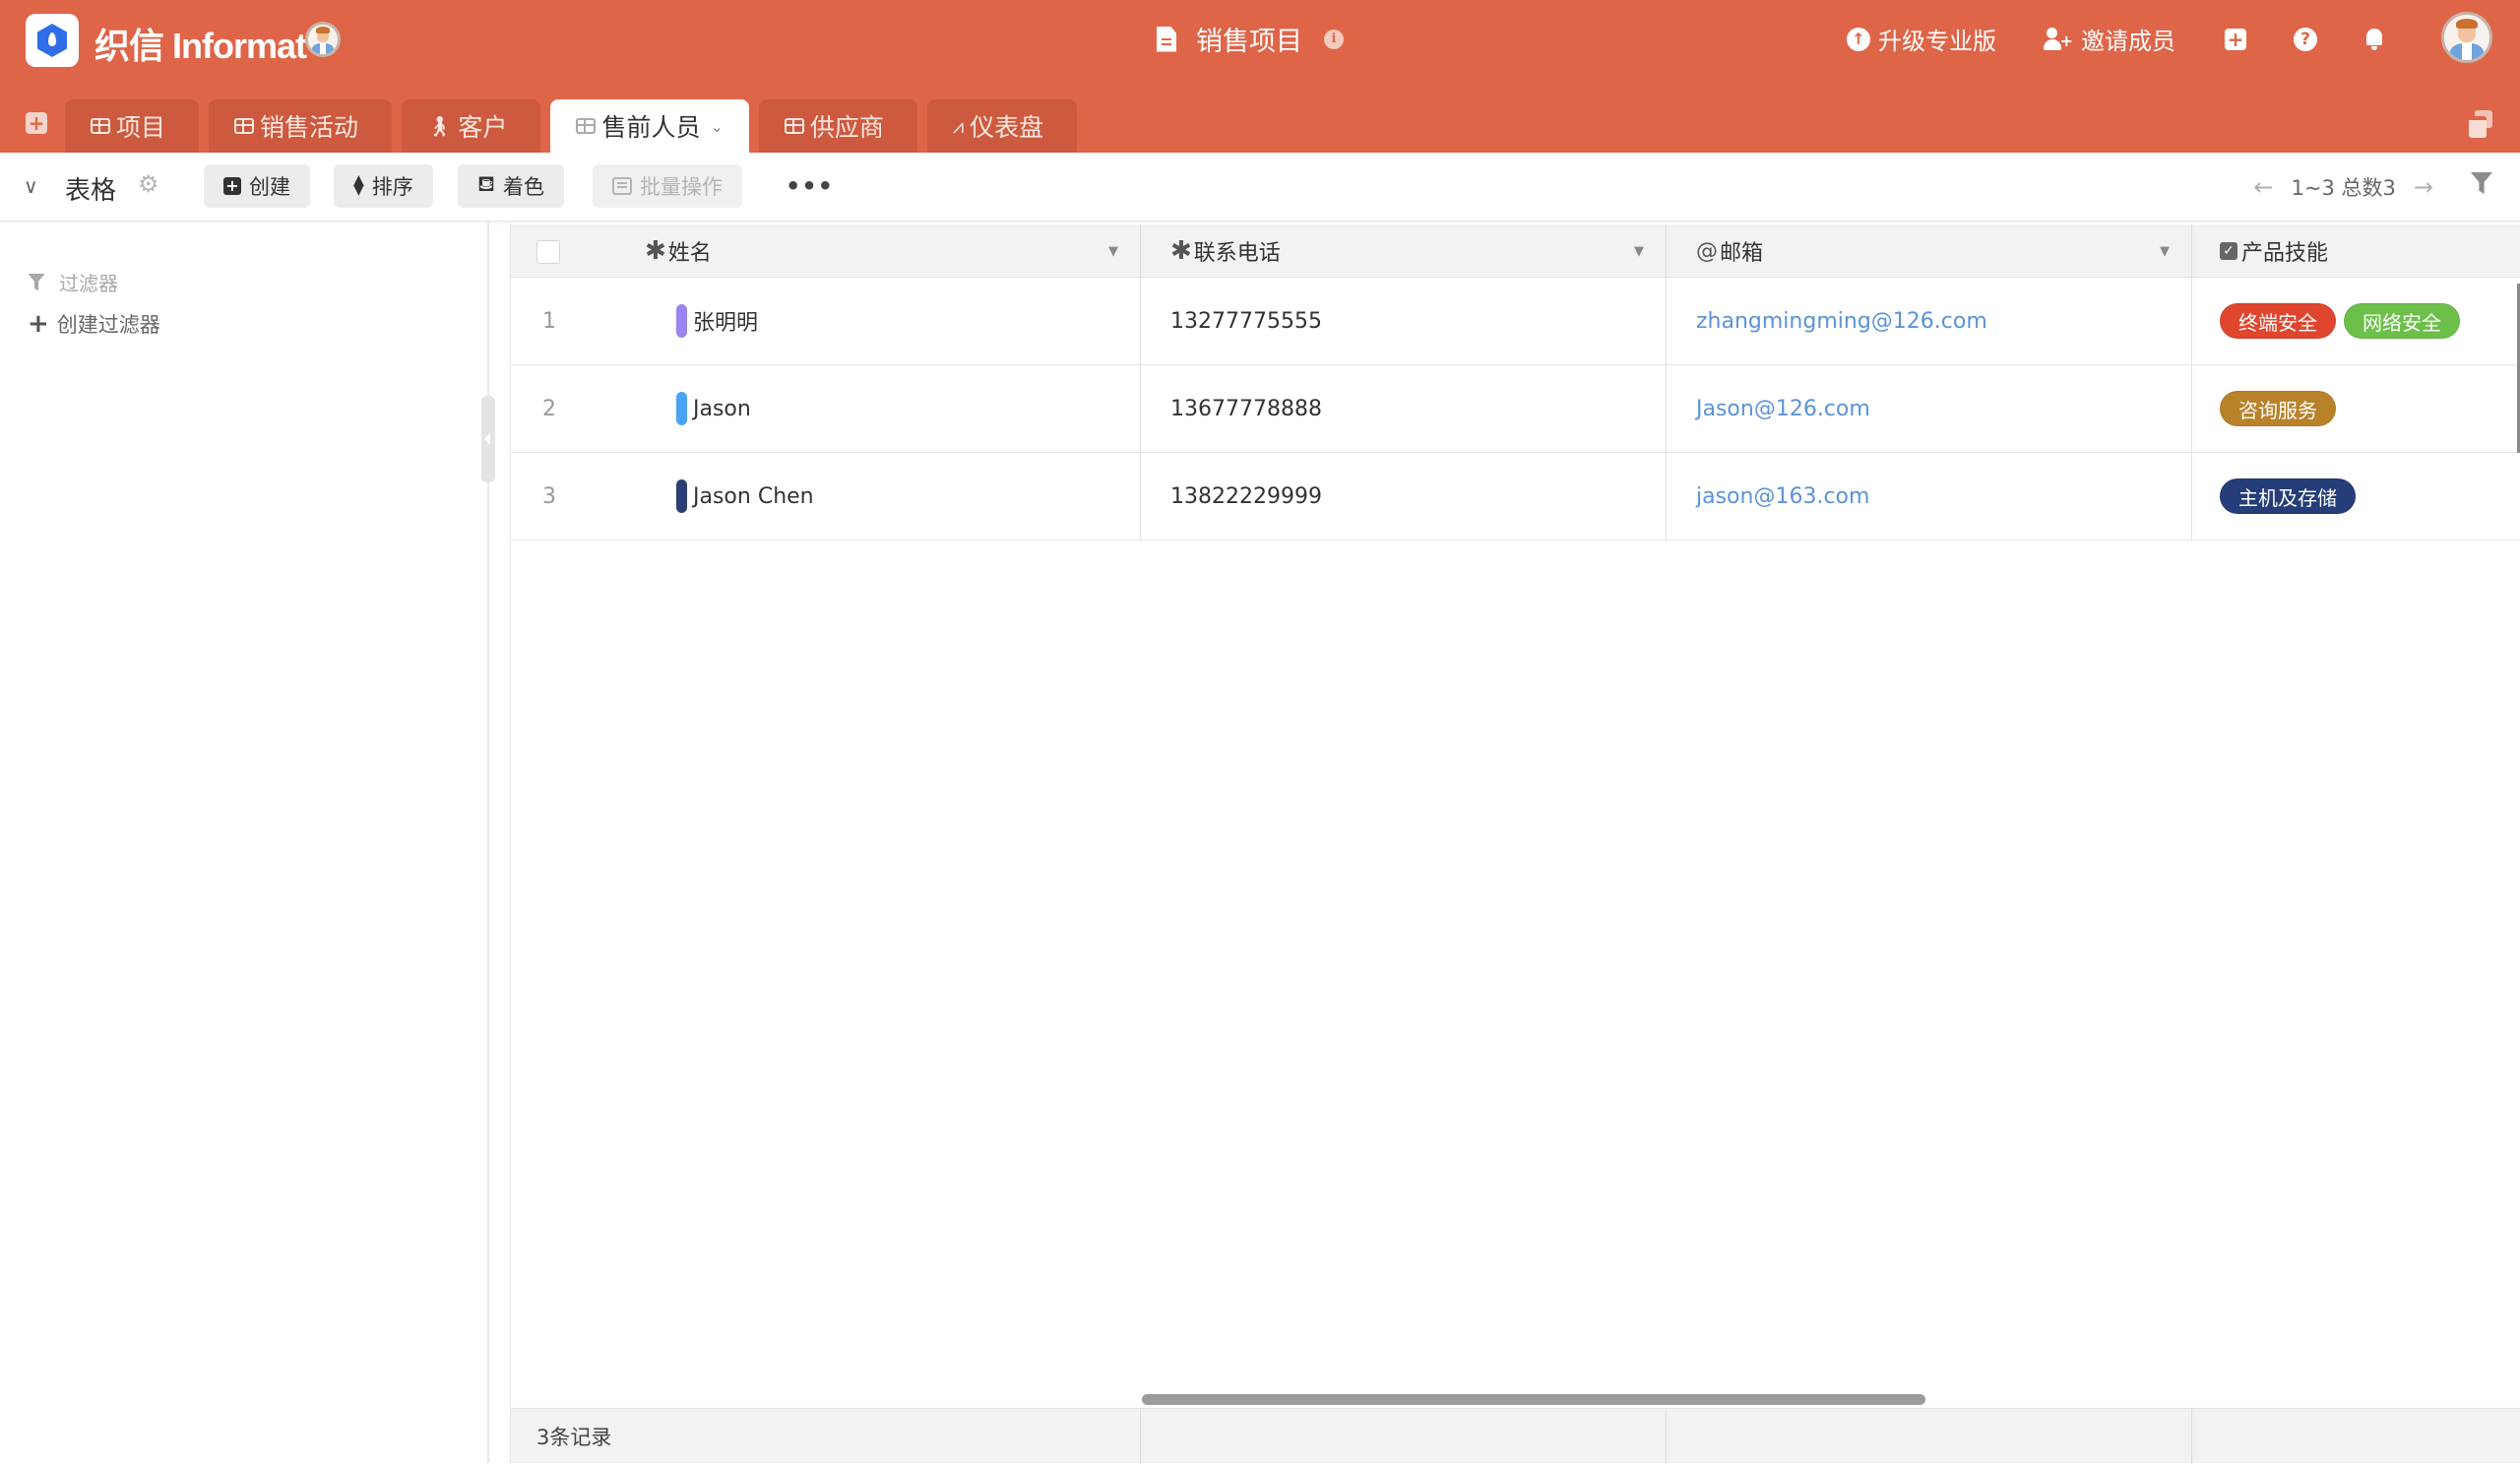  Describe the element at coordinates (2466, 38) in the screenshot. I see `user-avatar` at that location.